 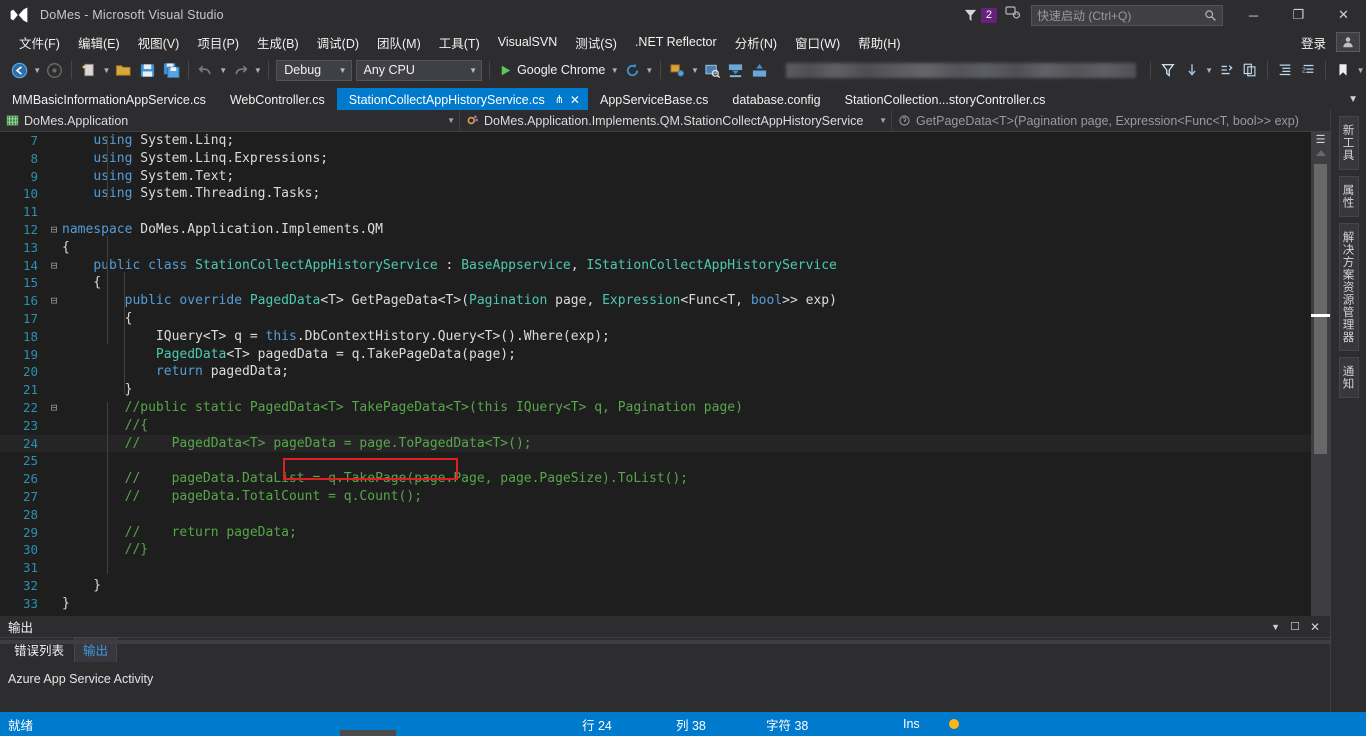 I want to click on menu-item-edit: 编辑(E), so click(x=99, y=42).